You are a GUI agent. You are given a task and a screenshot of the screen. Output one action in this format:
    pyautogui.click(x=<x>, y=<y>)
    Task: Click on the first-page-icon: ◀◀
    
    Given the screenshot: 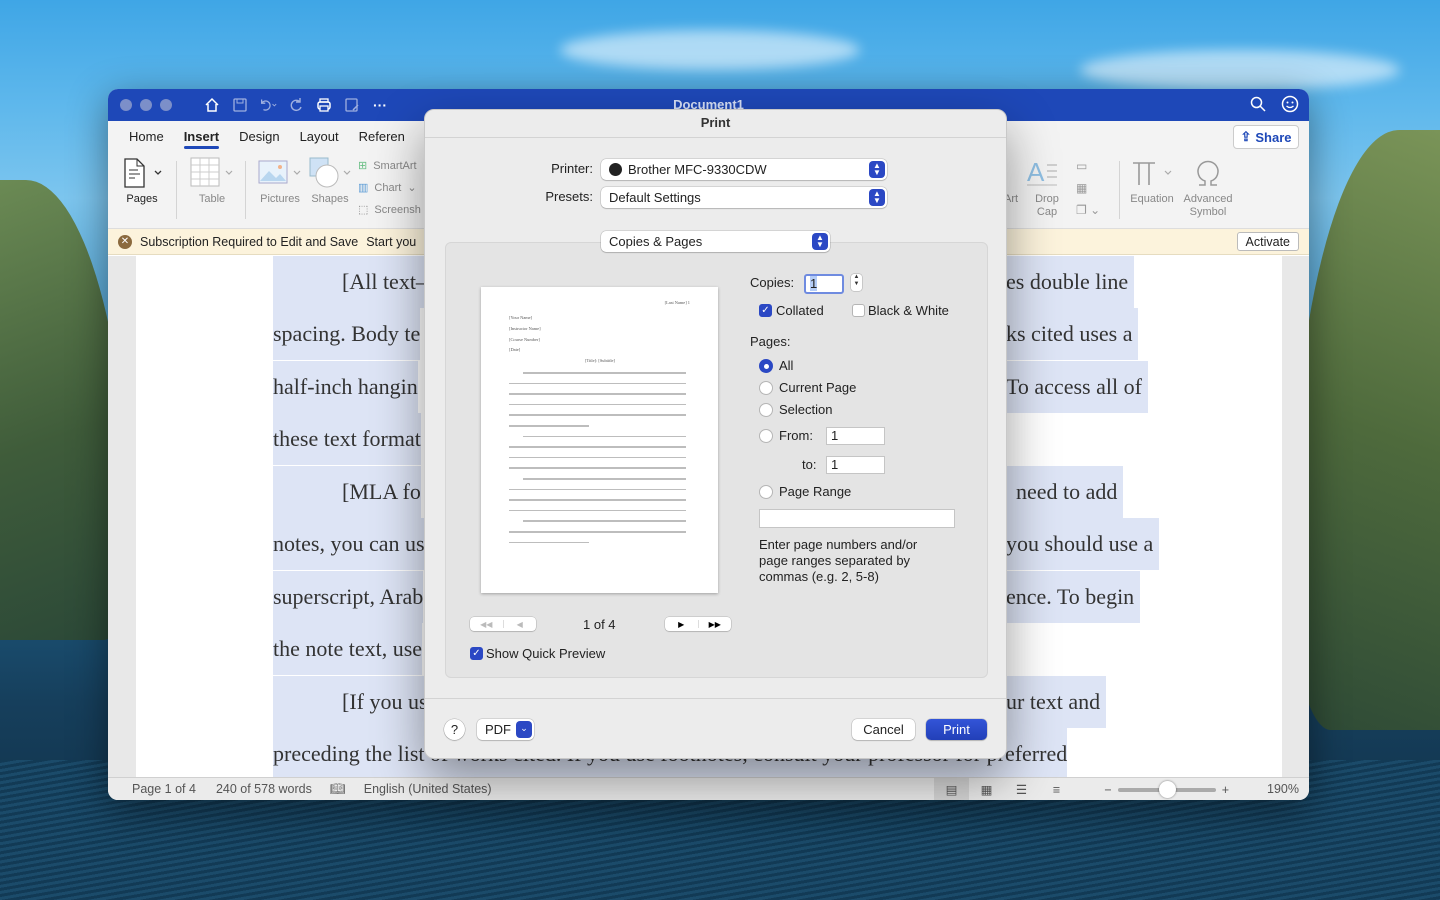 What is the action you would take?
    pyautogui.click(x=486, y=624)
    